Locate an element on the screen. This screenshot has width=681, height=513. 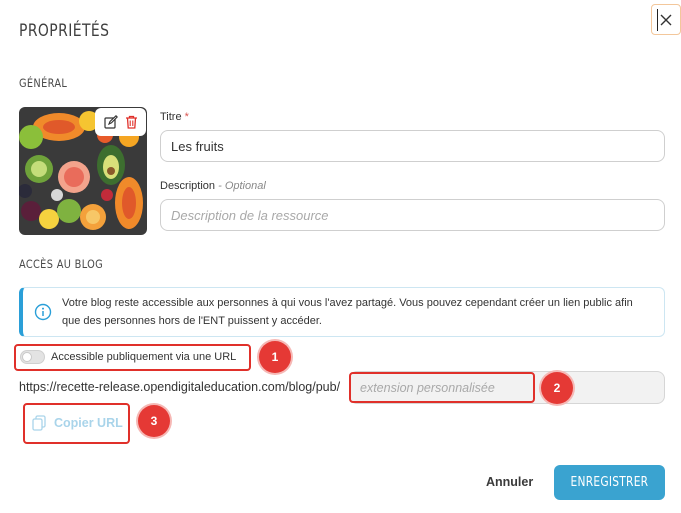
close-icon is located at coordinates (666, 19).